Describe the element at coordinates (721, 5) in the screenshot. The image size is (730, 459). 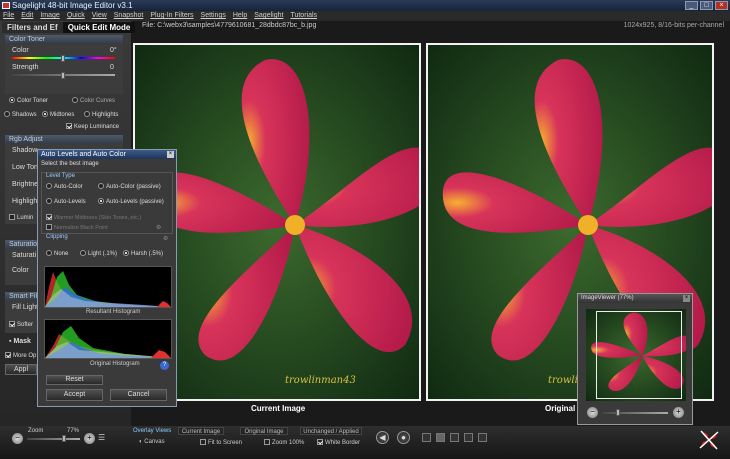
I see `close-button: ×` at that location.